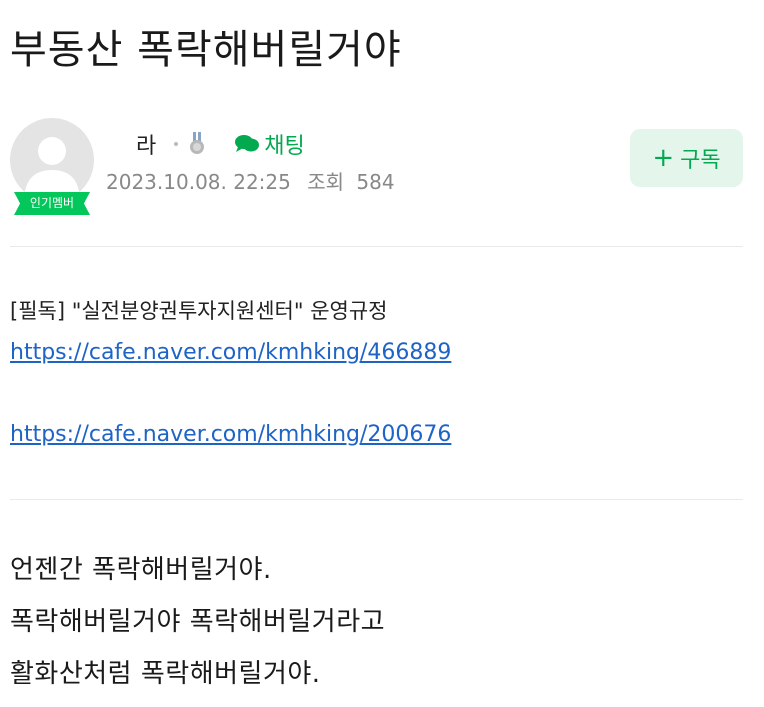 Image resolution: width=764 pixels, height=707 pixels. I want to click on post-date: 2023.10.08. 22:25, so click(198, 182).